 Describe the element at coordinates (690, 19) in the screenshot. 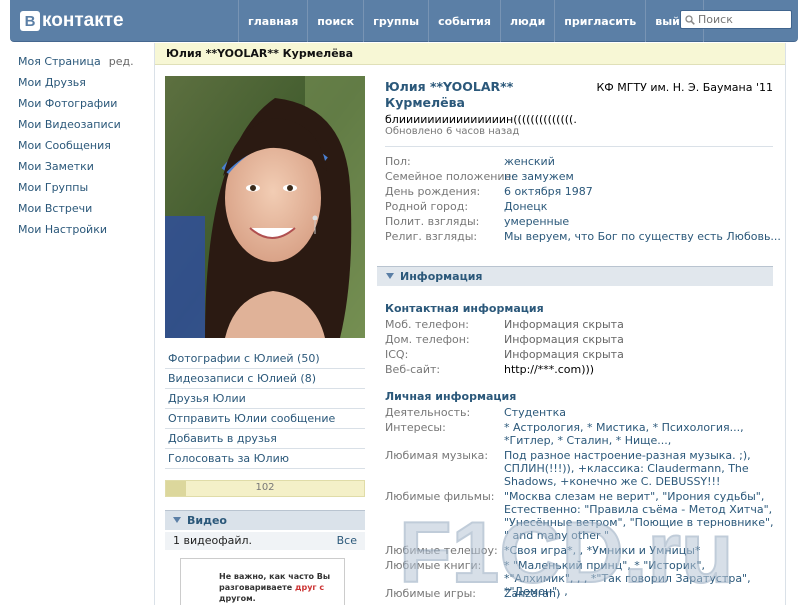

I see `search-icon` at that location.